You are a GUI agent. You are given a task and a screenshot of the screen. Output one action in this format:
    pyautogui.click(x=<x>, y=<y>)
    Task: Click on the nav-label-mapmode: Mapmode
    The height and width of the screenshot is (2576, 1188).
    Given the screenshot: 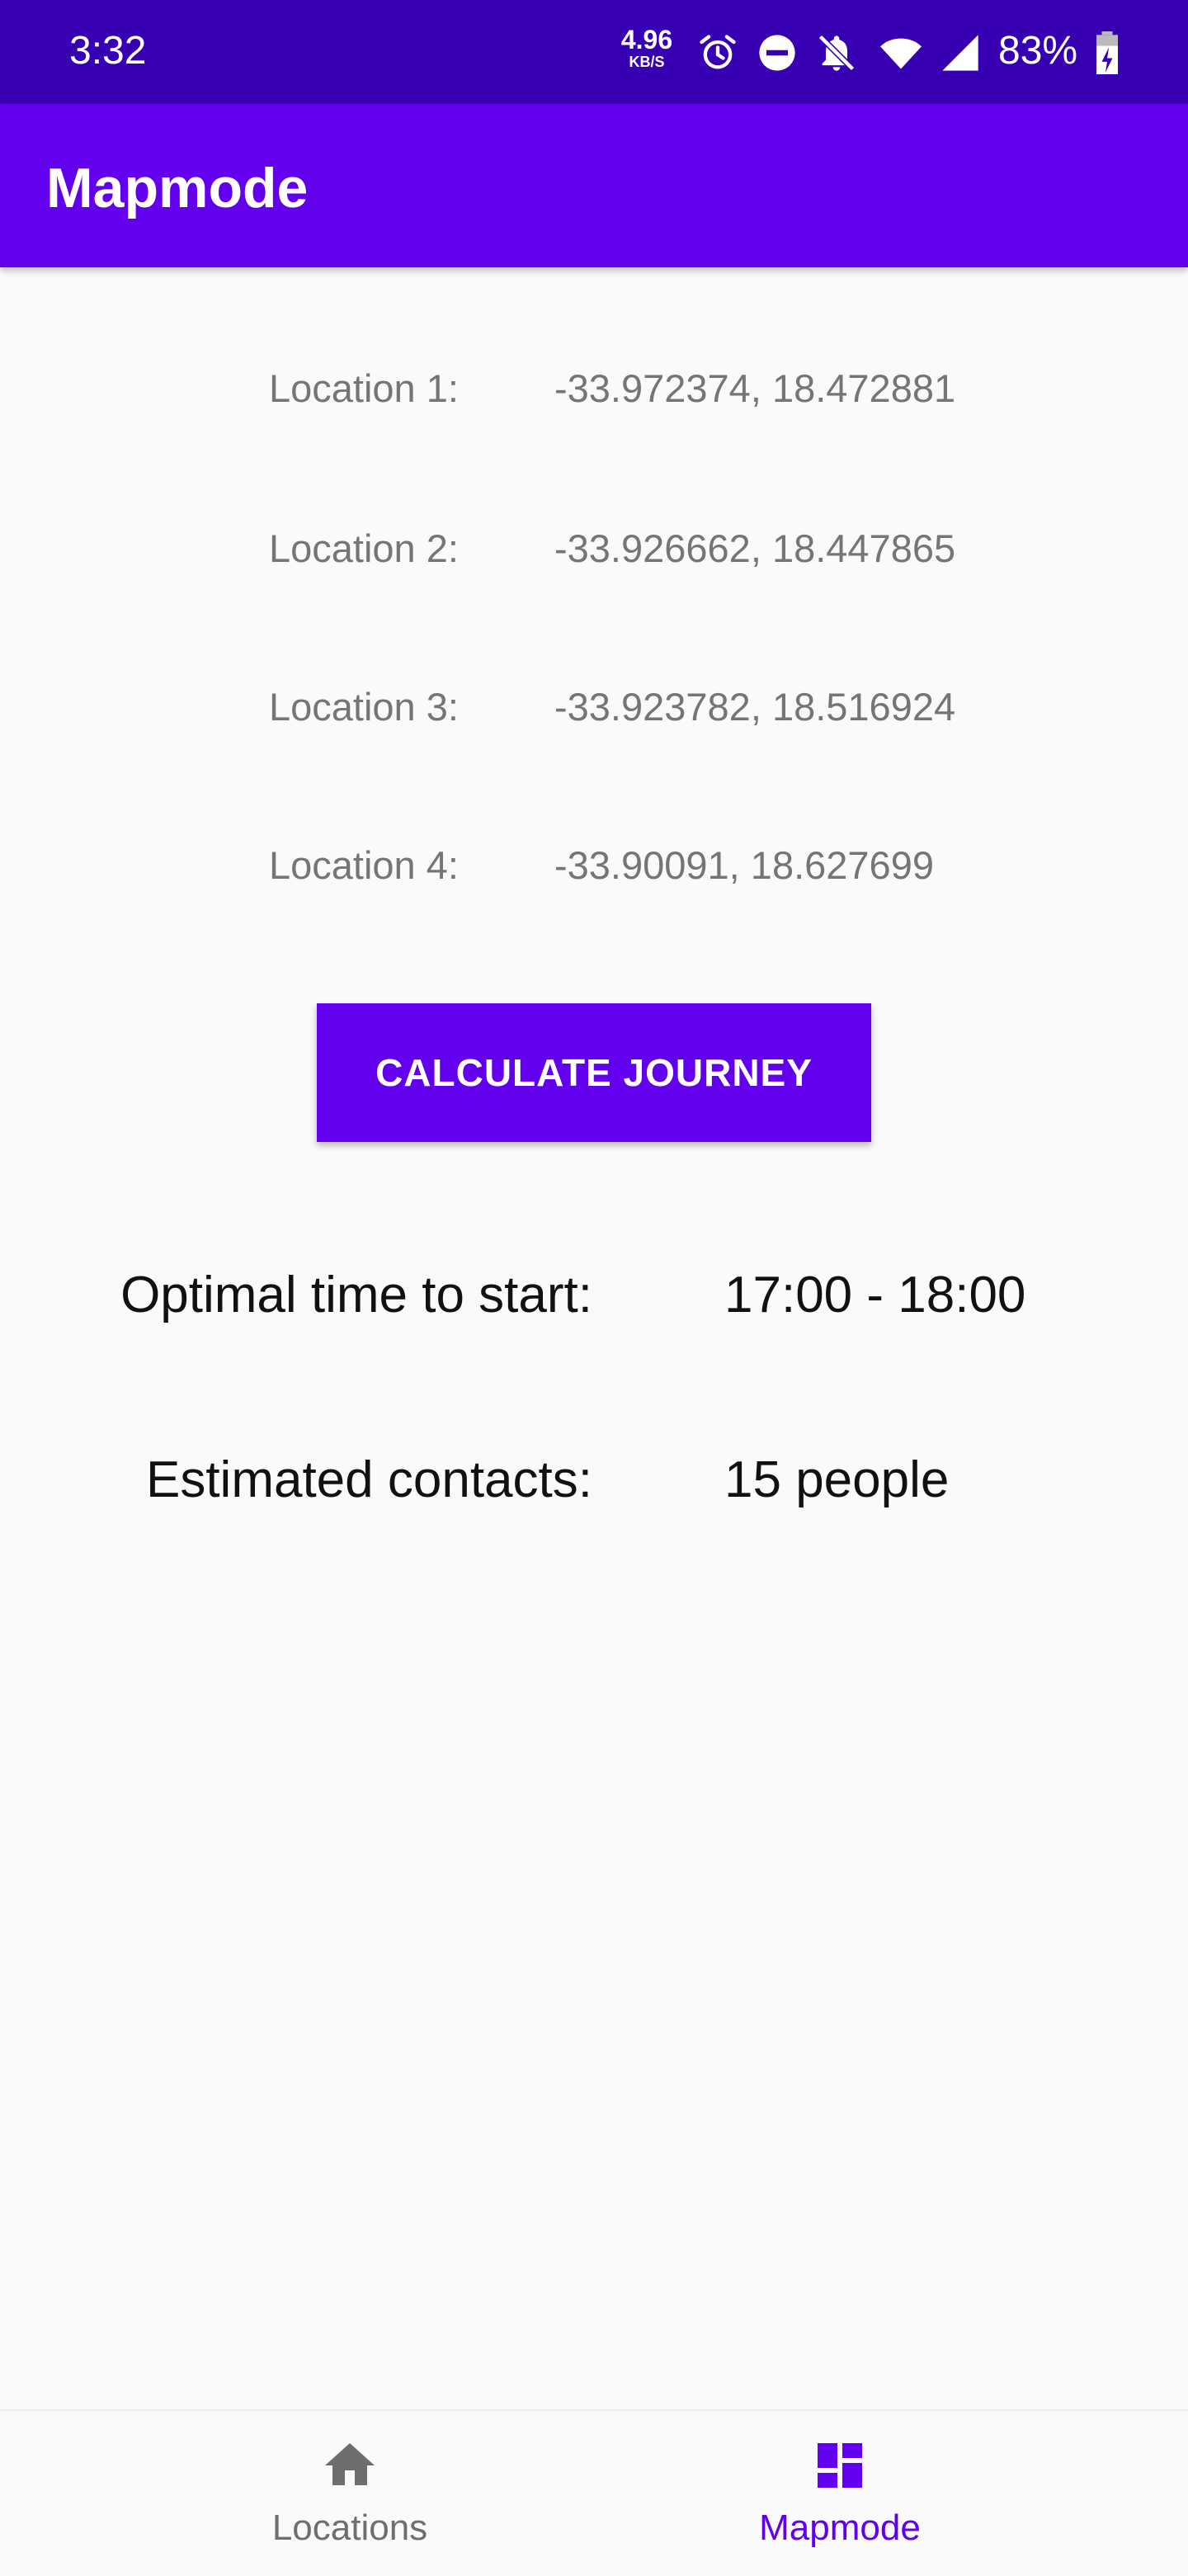 What is the action you would take?
    pyautogui.click(x=840, y=2528)
    